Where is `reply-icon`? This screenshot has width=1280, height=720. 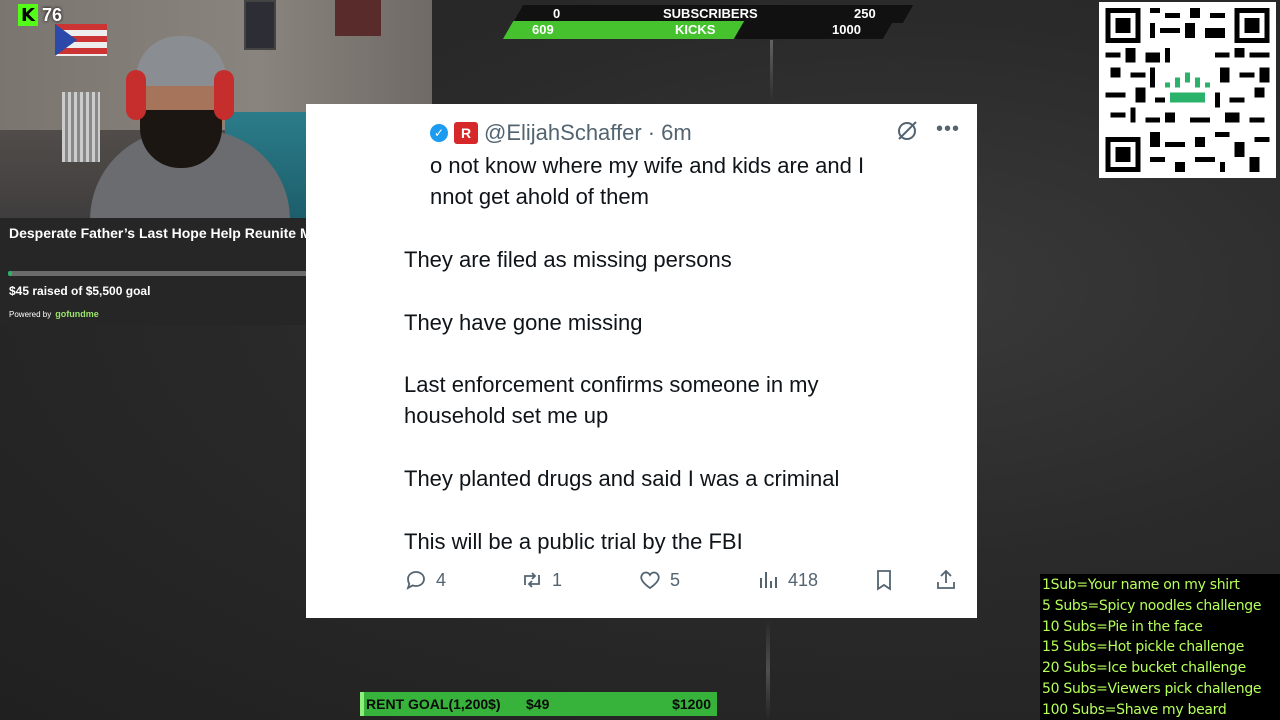
reply-icon is located at coordinates (415, 580).